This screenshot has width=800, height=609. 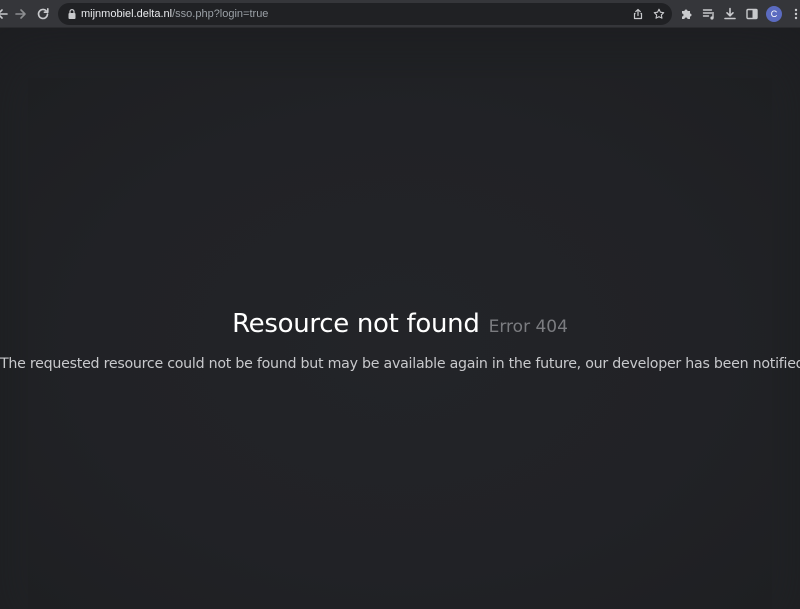 I want to click on share-icon, so click(x=638, y=14).